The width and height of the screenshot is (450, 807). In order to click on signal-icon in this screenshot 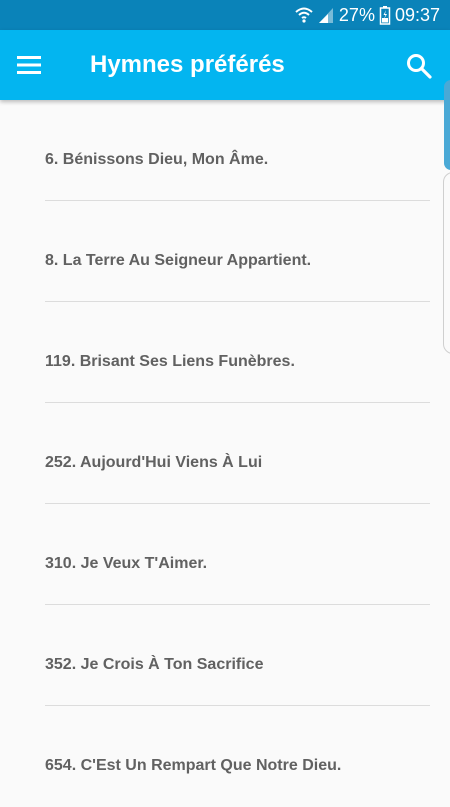, I will do `click(326, 15)`.